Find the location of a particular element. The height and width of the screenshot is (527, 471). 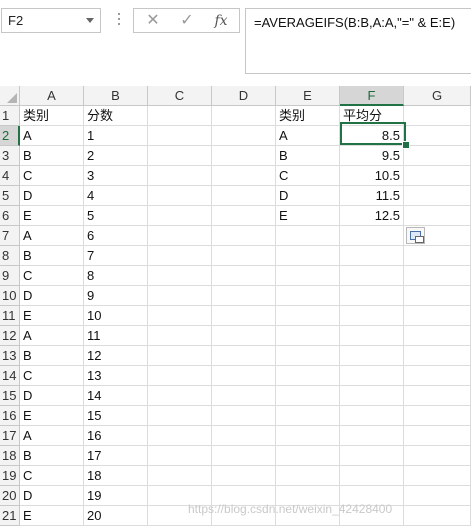

cell-g12 is located at coordinates (437, 336).